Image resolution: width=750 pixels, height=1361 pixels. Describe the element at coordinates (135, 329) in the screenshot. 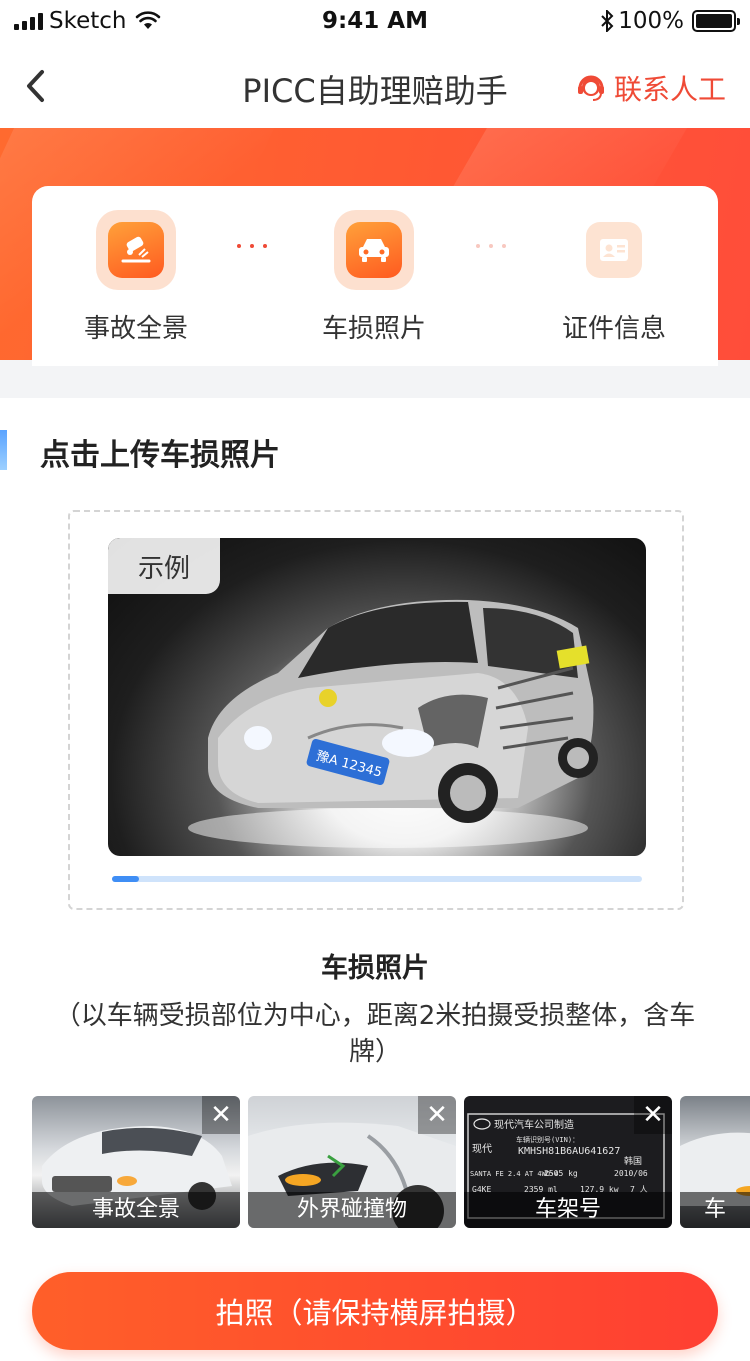

I see `step-label: 事故全景` at that location.